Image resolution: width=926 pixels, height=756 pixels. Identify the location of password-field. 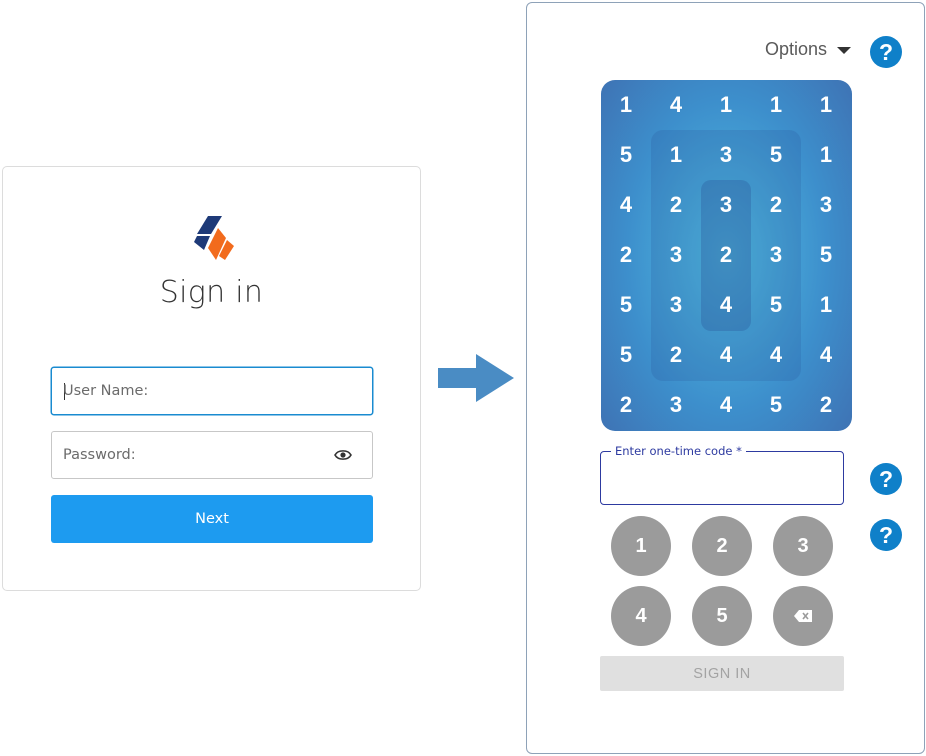
(212, 455).